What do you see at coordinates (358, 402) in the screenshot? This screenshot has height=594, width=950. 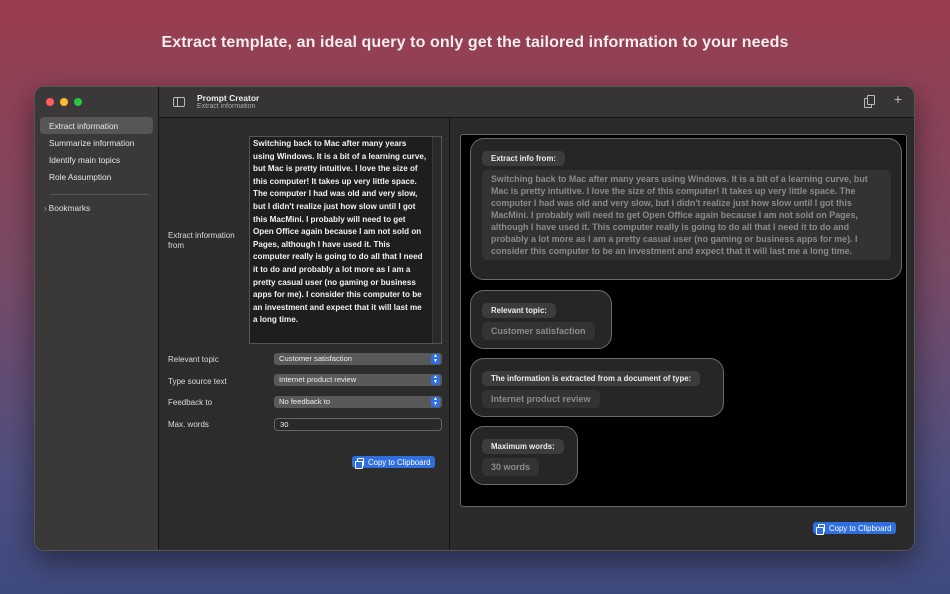 I see `feedback-select: No feedback to ▲ ▼` at bounding box center [358, 402].